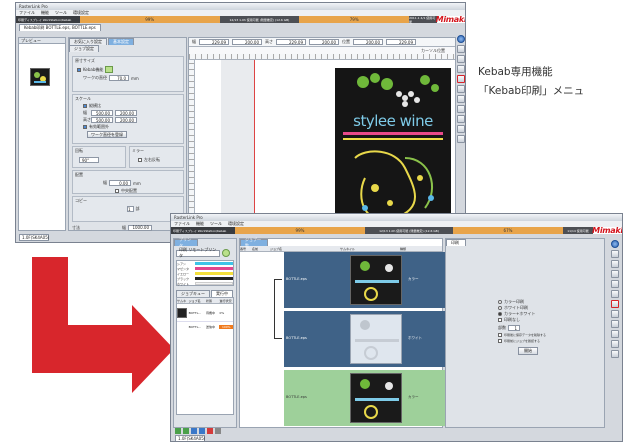  Describe the element at coordinates (190, 438) in the screenshot. I see `bottom-window-tab: 1.0F(SK4A05)` at that location.